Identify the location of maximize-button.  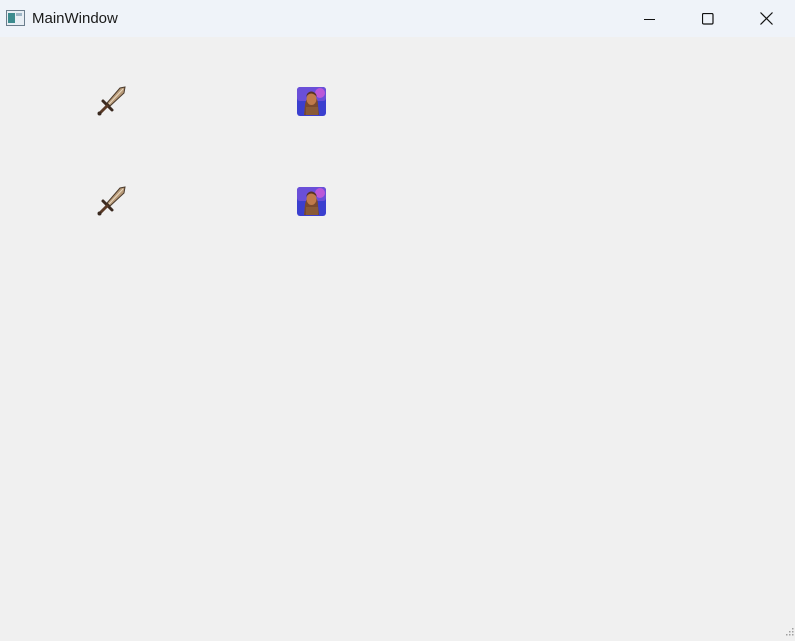
(708, 18).